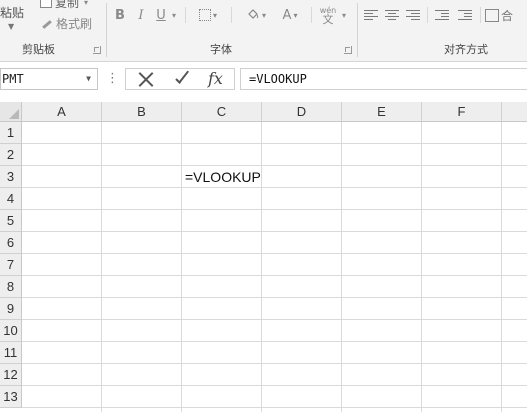  I want to click on font-group: B I U ▾ ▾ ▾ A ▾ wén 文 ▾ 字体, so click(232, 30).